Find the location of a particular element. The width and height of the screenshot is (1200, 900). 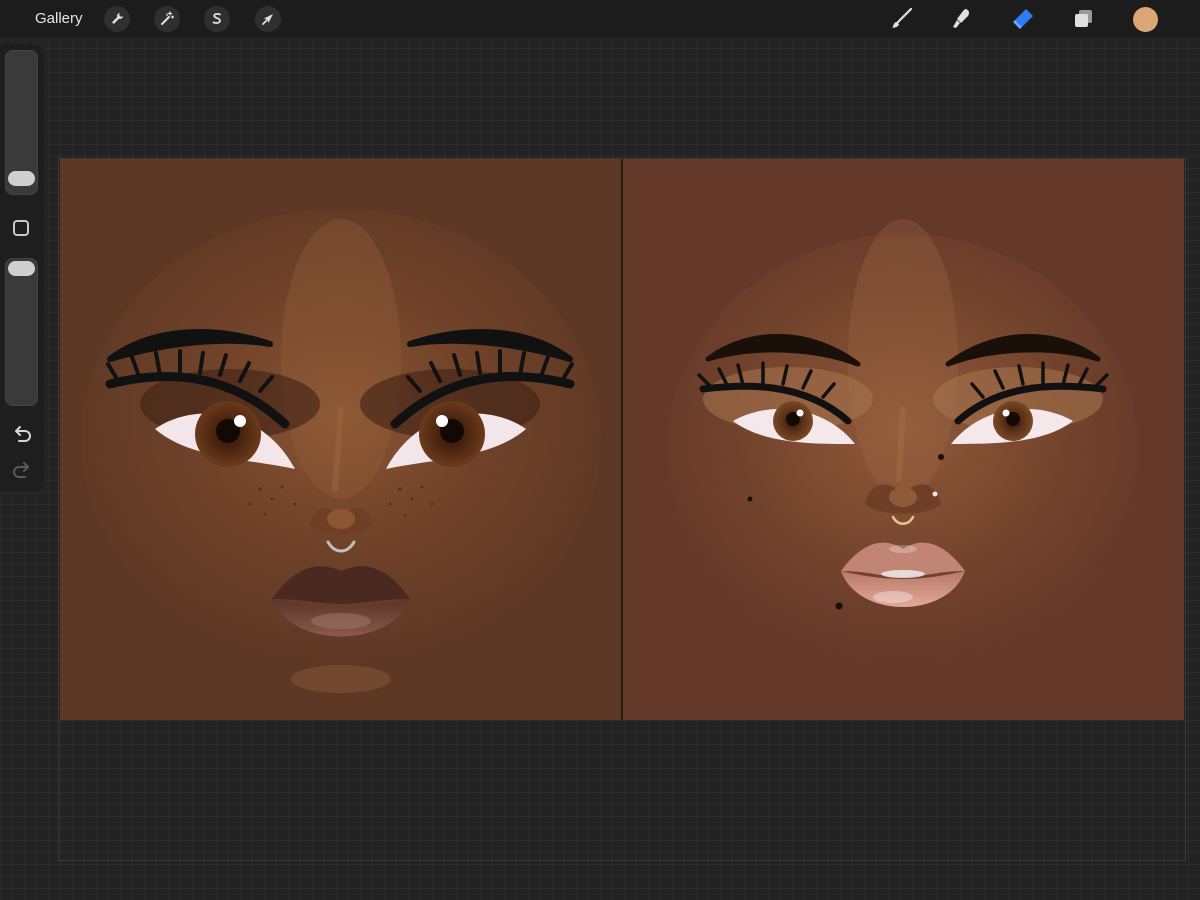

wrench-icon is located at coordinates (117, 18).